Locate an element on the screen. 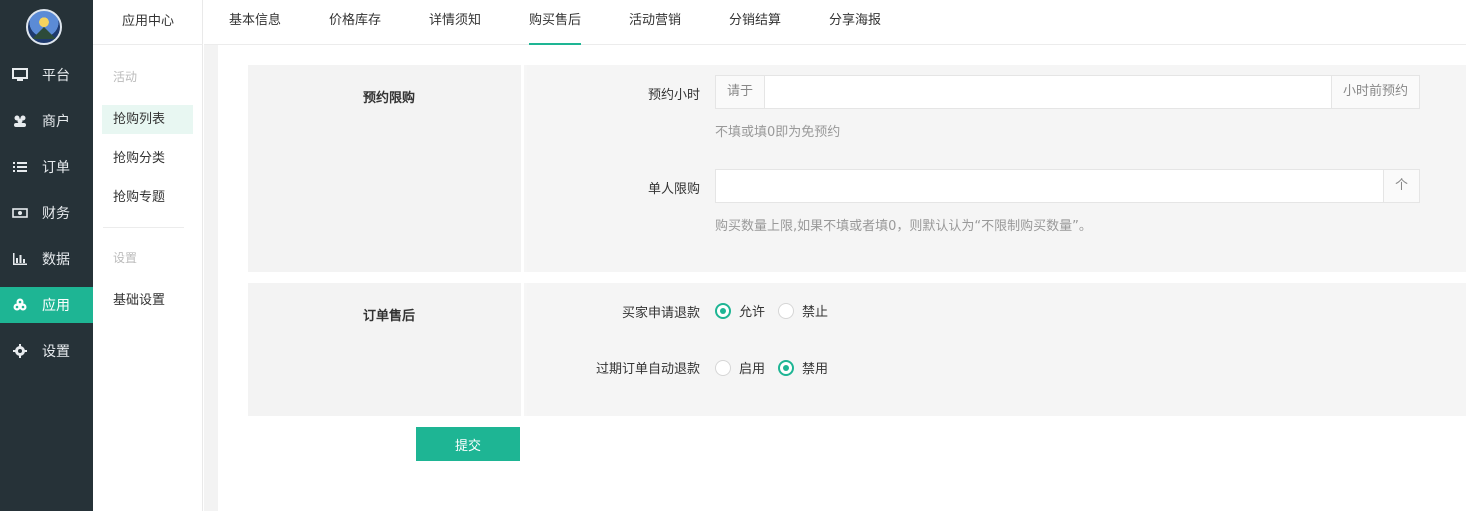 The width and height of the screenshot is (1466, 511). tab-share-poster: 分享海报 is located at coordinates (855, 22).